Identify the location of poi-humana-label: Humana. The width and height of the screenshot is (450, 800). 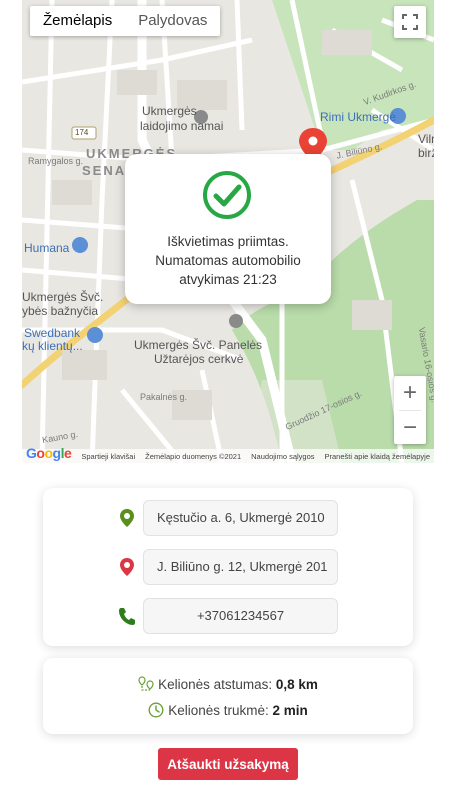
(47, 248).